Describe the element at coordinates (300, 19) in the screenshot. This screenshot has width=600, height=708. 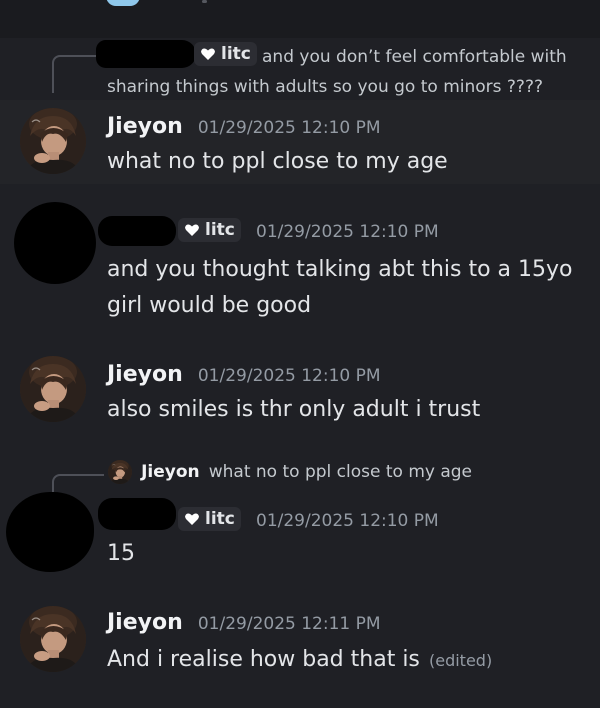
I see `previous-message-strip` at that location.